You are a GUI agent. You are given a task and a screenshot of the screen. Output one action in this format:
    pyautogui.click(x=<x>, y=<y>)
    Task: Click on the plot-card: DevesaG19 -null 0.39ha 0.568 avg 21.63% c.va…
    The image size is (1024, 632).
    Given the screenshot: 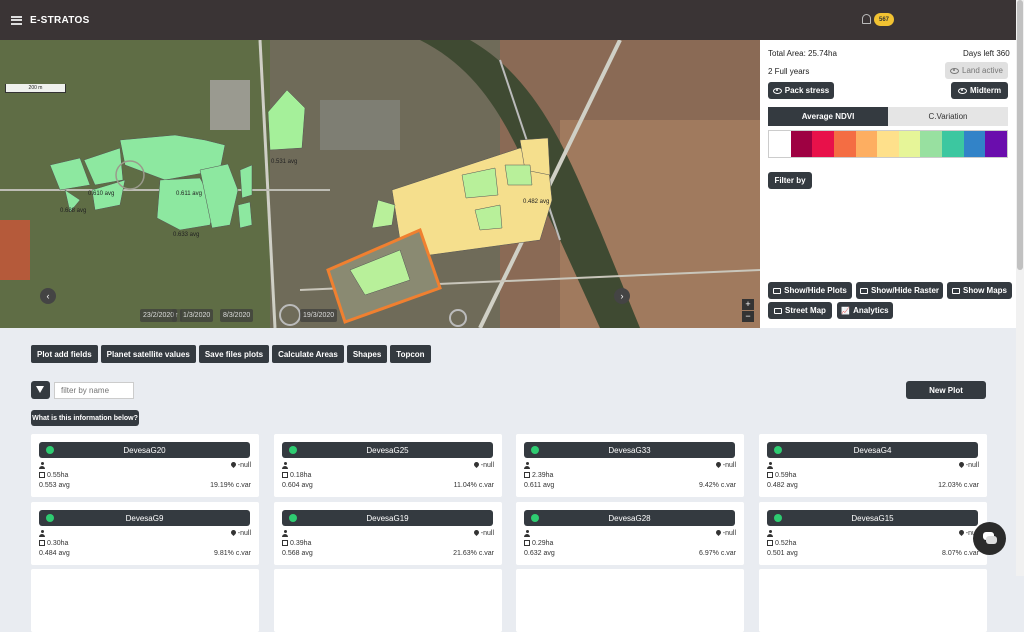 What is the action you would take?
    pyautogui.click(x=388, y=533)
    